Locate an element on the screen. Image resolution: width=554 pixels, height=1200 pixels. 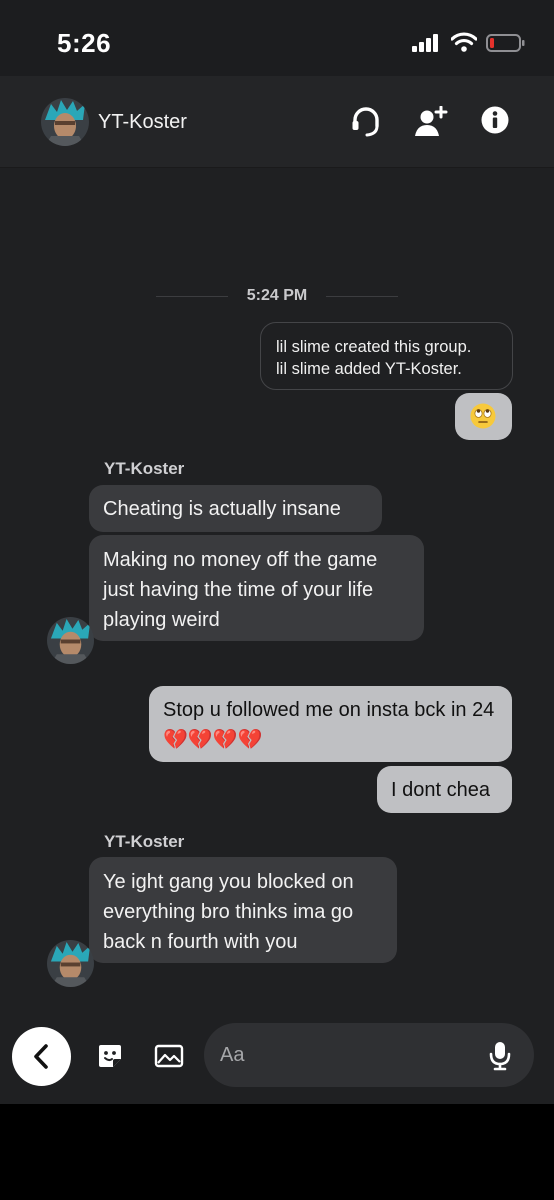
chat-header: YT-Koster is located at coordinates (277, 122).